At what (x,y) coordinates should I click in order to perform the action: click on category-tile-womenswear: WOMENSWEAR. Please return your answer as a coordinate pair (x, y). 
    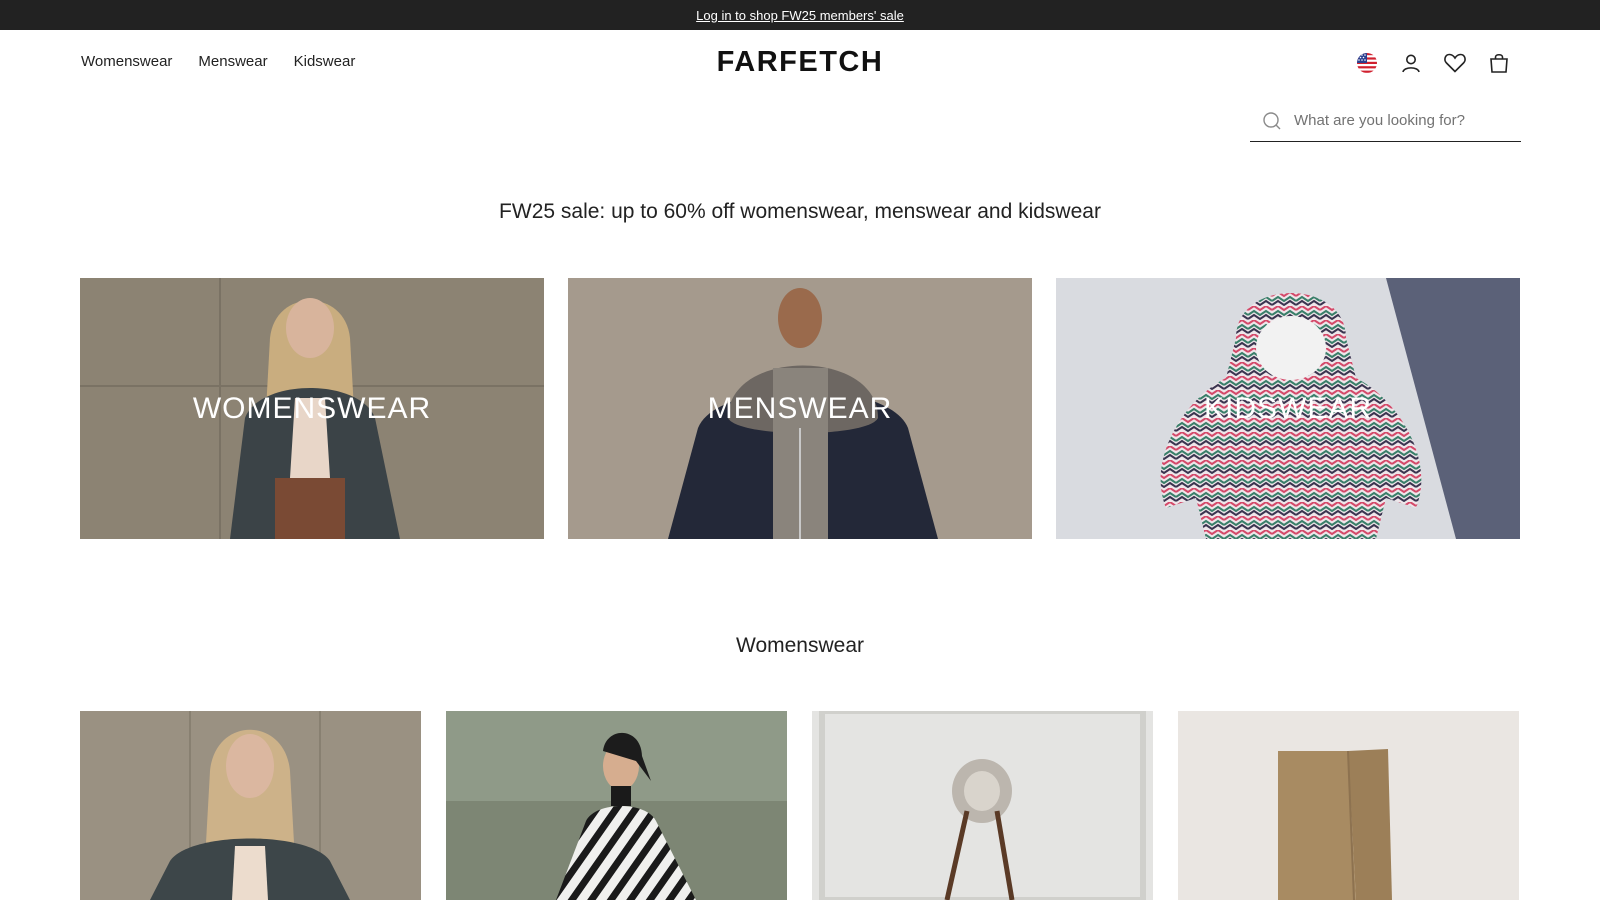
    Looking at the image, I should click on (312, 408).